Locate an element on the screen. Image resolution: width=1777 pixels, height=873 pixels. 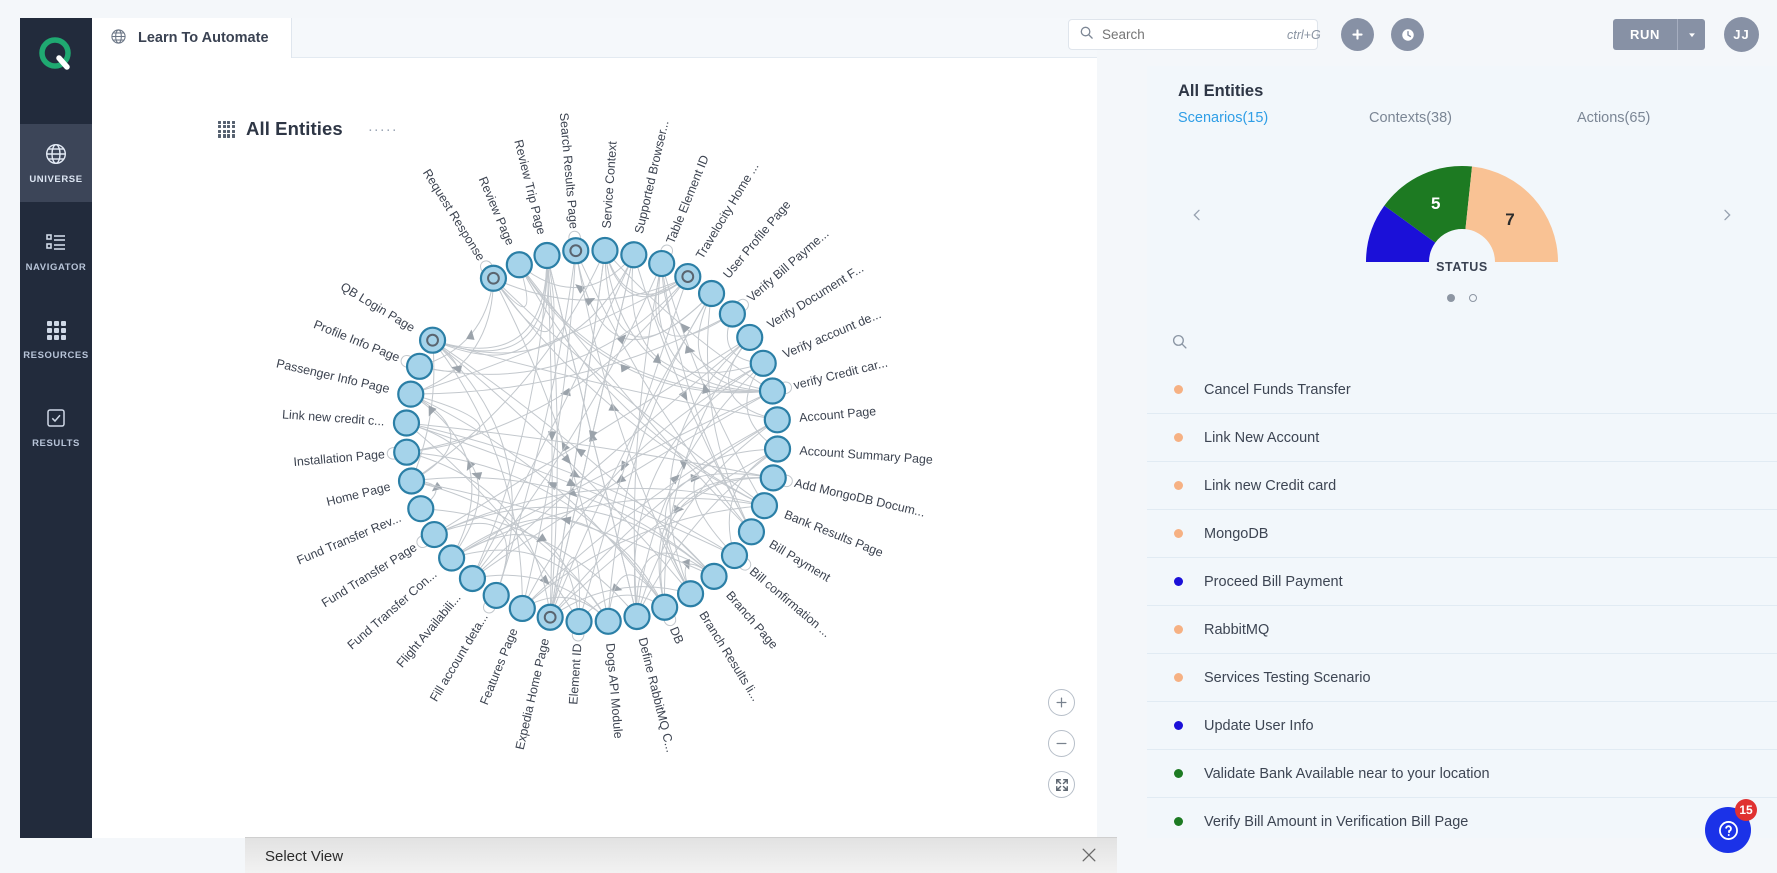
sidebar-item-results: RESULTS is located at coordinates (56, 427).